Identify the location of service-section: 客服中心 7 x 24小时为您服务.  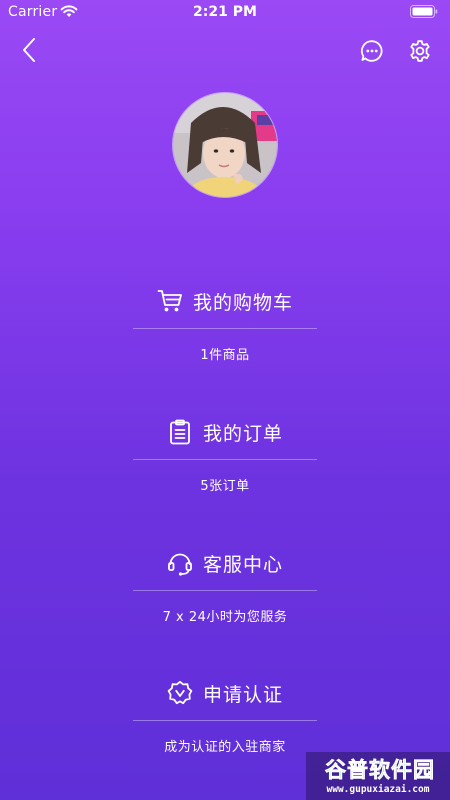
(225, 593).